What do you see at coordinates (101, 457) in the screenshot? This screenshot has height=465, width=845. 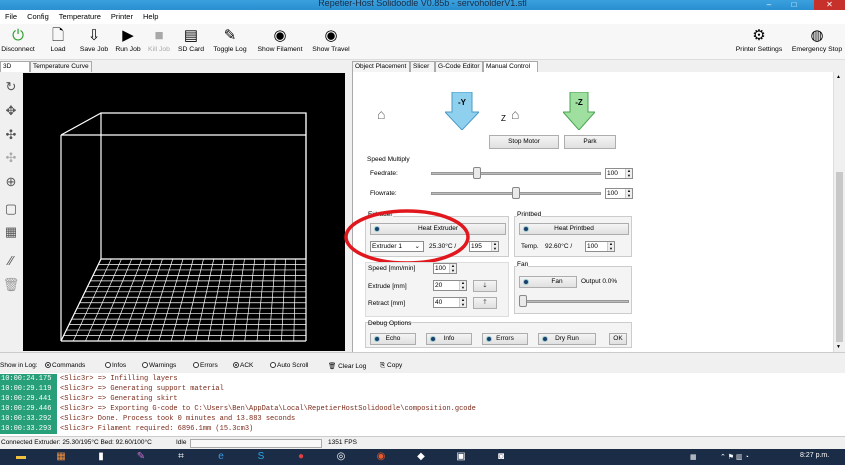 I see `document-icon: ▮` at bounding box center [101, 457].